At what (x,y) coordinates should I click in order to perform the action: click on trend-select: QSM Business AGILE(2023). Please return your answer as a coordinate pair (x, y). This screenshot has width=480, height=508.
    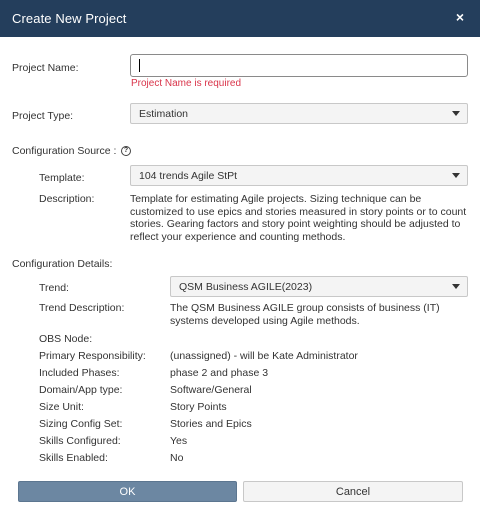
    Looking at the image, I should click on (319, 286).